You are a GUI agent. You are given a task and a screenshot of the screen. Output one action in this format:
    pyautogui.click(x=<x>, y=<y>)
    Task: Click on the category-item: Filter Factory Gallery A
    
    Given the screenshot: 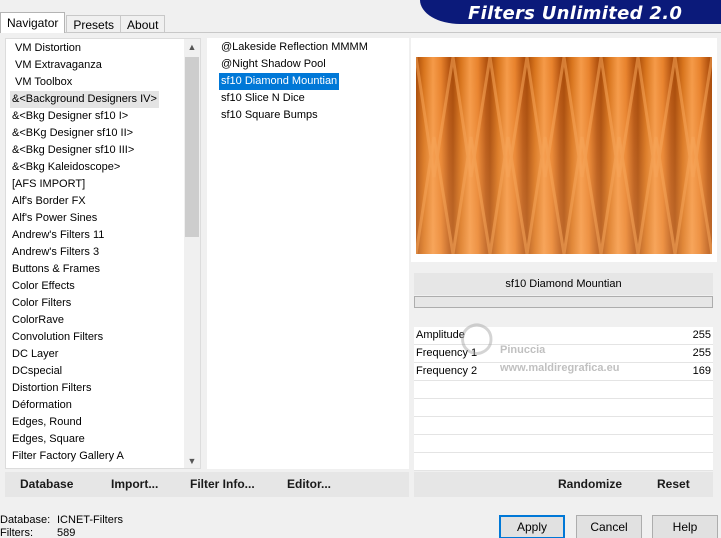 What is the action you would take?
    pyautogui.click(x=68, y=456)
    